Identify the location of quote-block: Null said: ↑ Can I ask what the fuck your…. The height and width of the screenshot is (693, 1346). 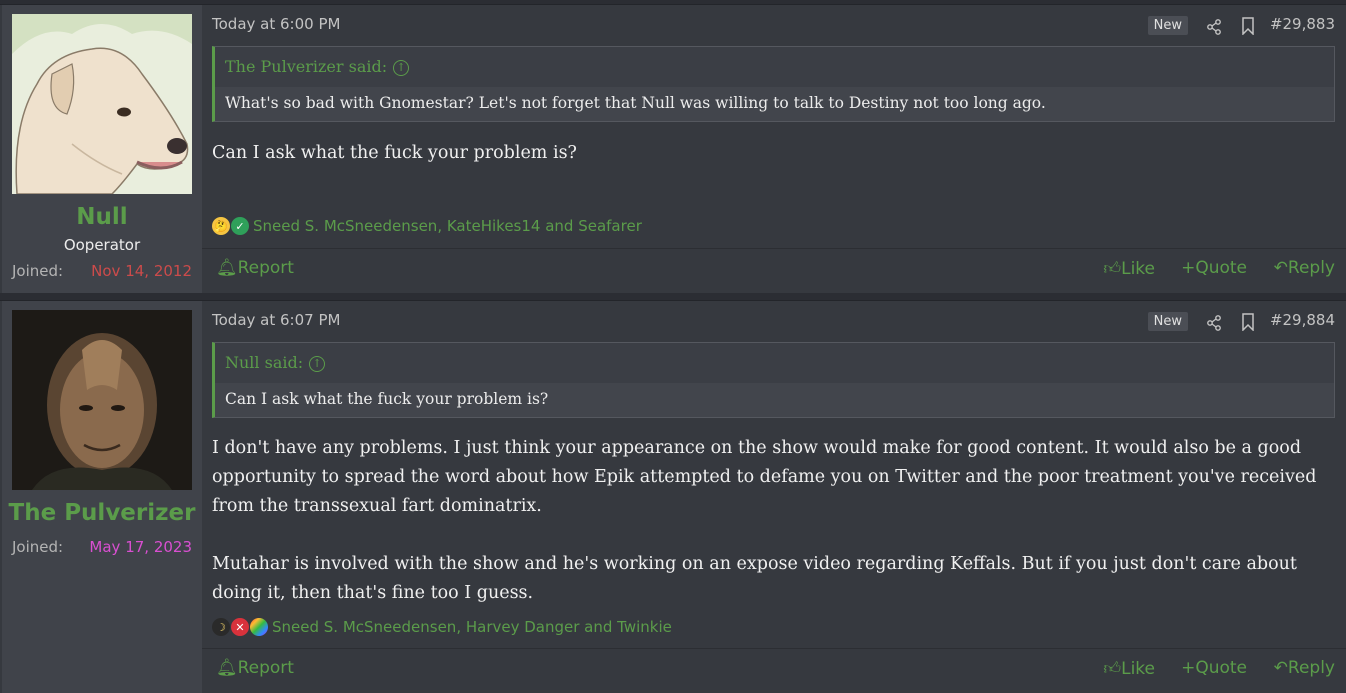
(773, 380).